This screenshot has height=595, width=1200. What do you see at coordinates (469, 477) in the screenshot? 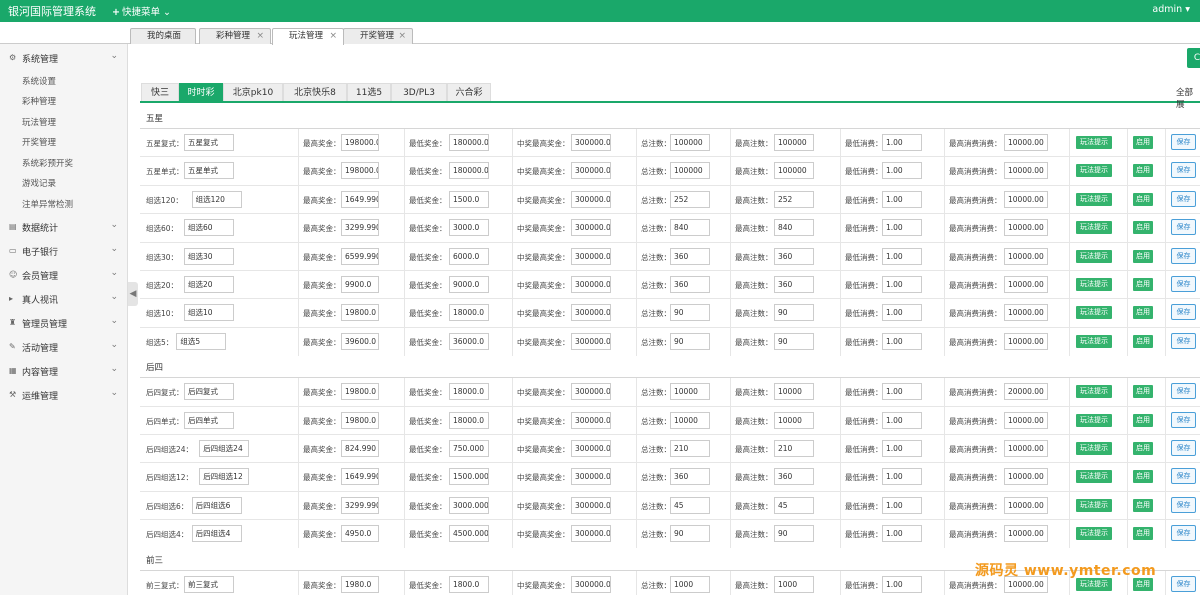
I see `min-prize-input: 1500.000` at bounding box center [469, 477].